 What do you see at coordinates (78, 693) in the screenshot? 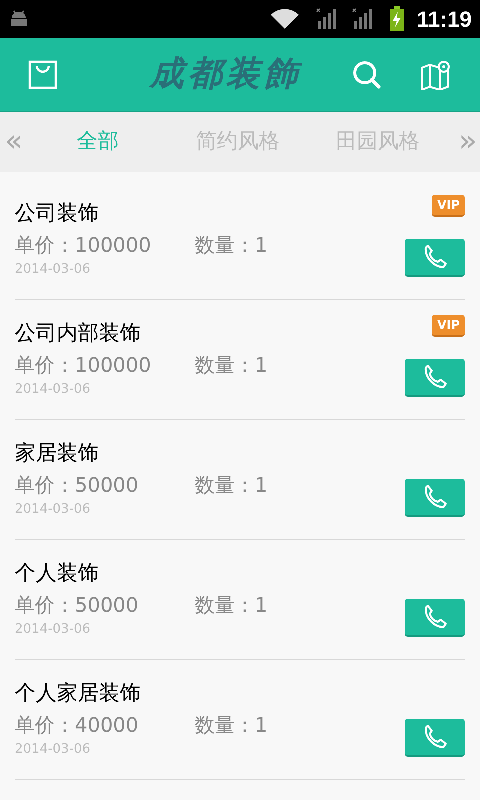
I see `item-title: 个人家居装饰` at bounding box center [78, 693].